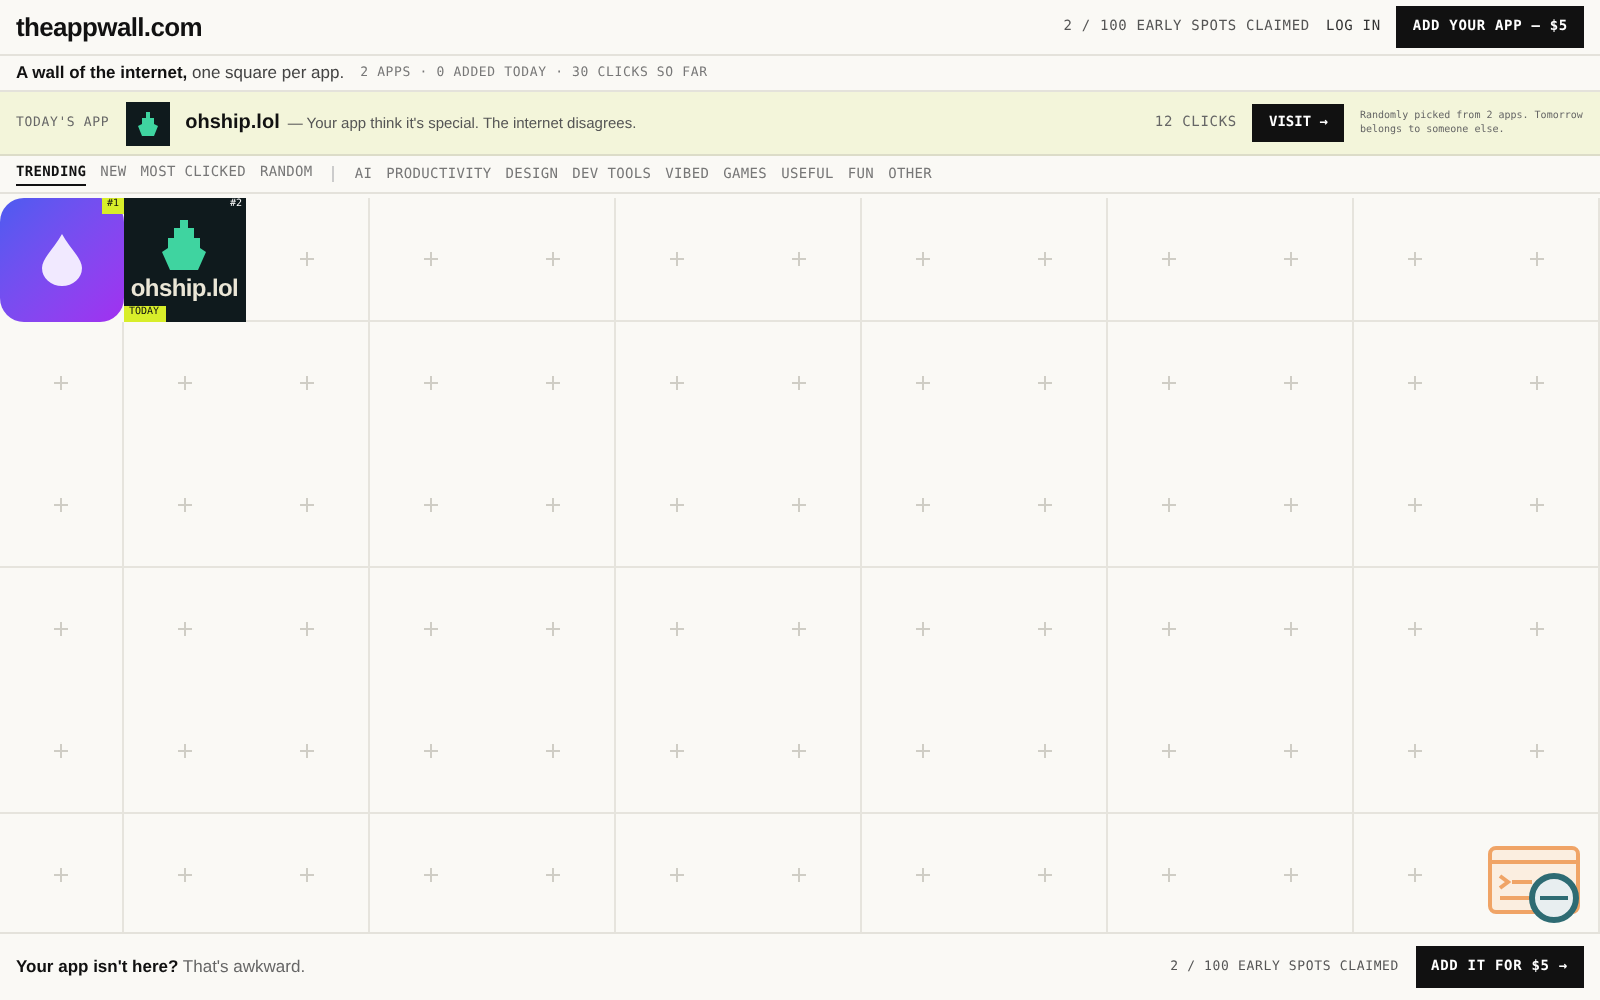 This screenshot has height=1000, width=1600. Describe the element at coordinates (109, 27) in the screenshot. I see `site-logo: theappwall.com` at that location.